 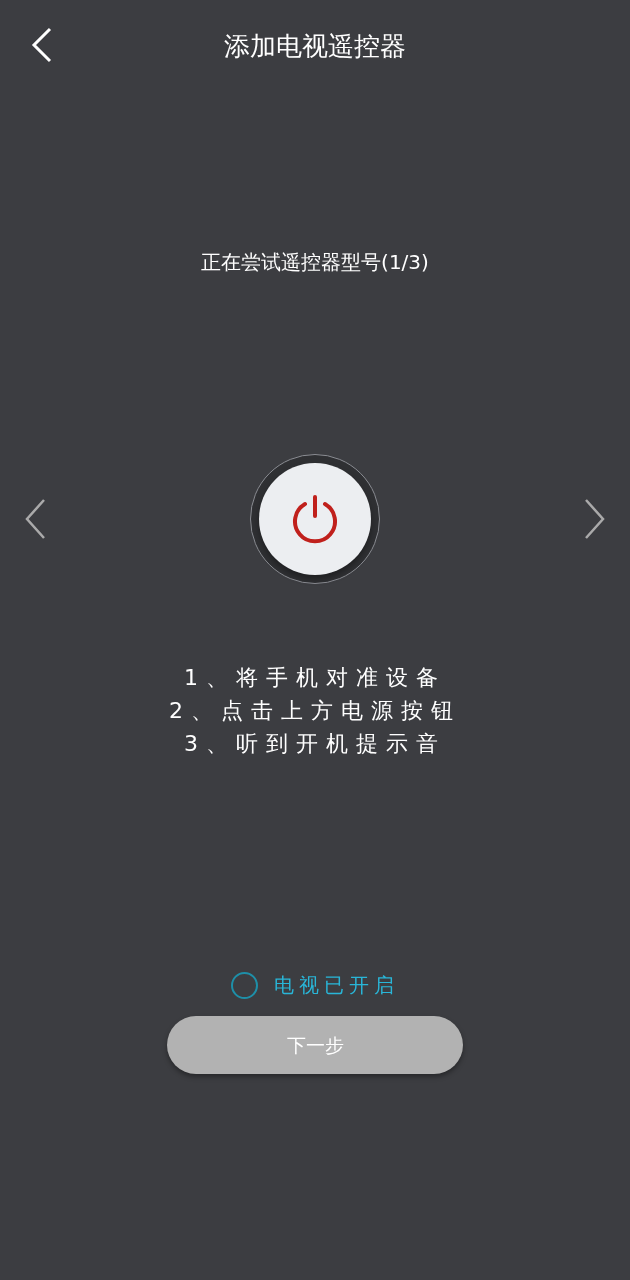 I want to click on next-model-button, so click(x=595, y=519).